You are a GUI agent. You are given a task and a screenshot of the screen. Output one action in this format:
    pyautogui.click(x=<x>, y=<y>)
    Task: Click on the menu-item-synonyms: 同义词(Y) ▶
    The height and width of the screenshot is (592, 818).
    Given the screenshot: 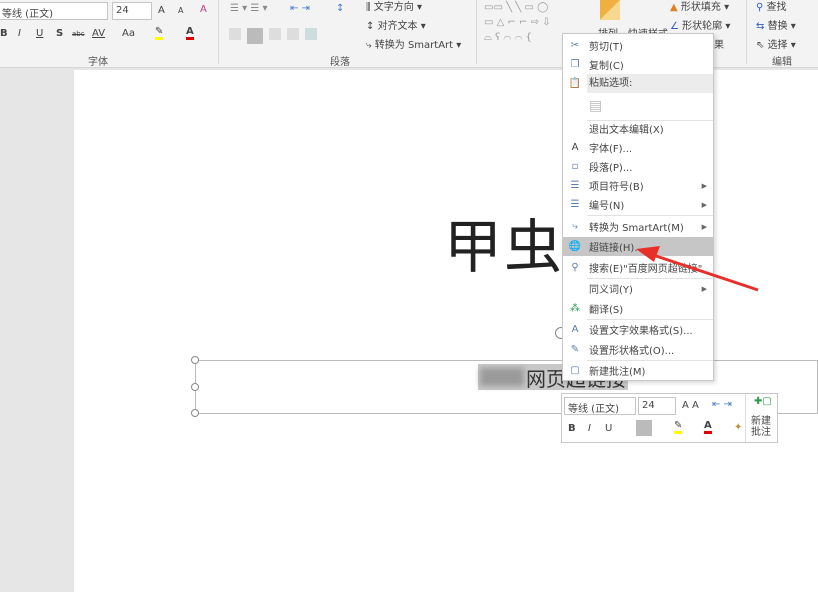 What is the action you would take?
    pyautogui.click(x=638, y=288)
    